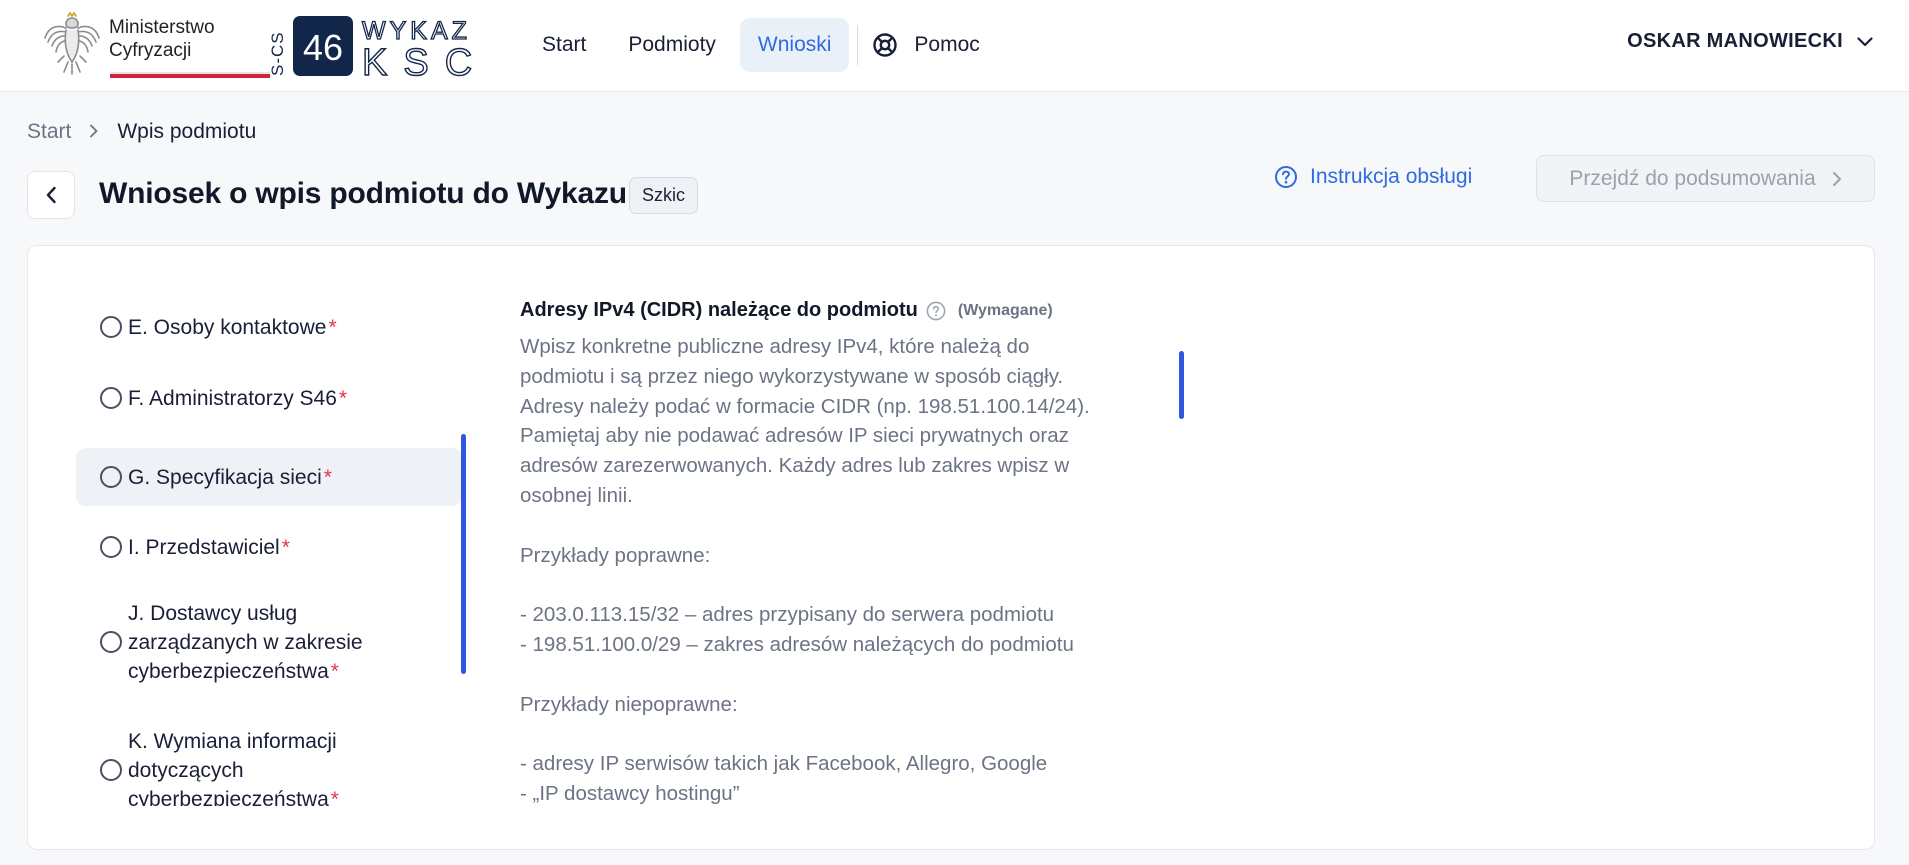 The width and height of the screenshot is (1909, 865). What do you see at coordinates (94, 132) in the screenshot?
I see `breadcrumb-chevron-icon` at bounding box center [94, 132].